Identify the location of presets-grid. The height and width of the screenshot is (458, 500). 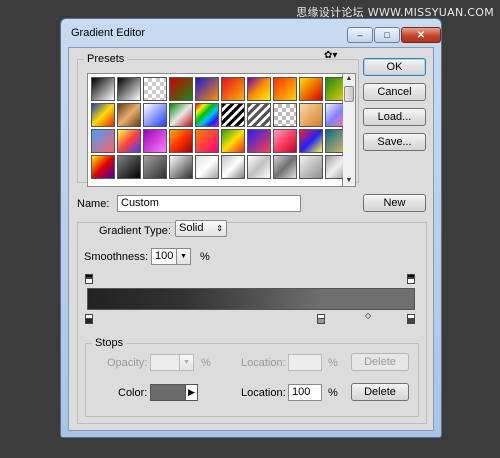
(218, 130).